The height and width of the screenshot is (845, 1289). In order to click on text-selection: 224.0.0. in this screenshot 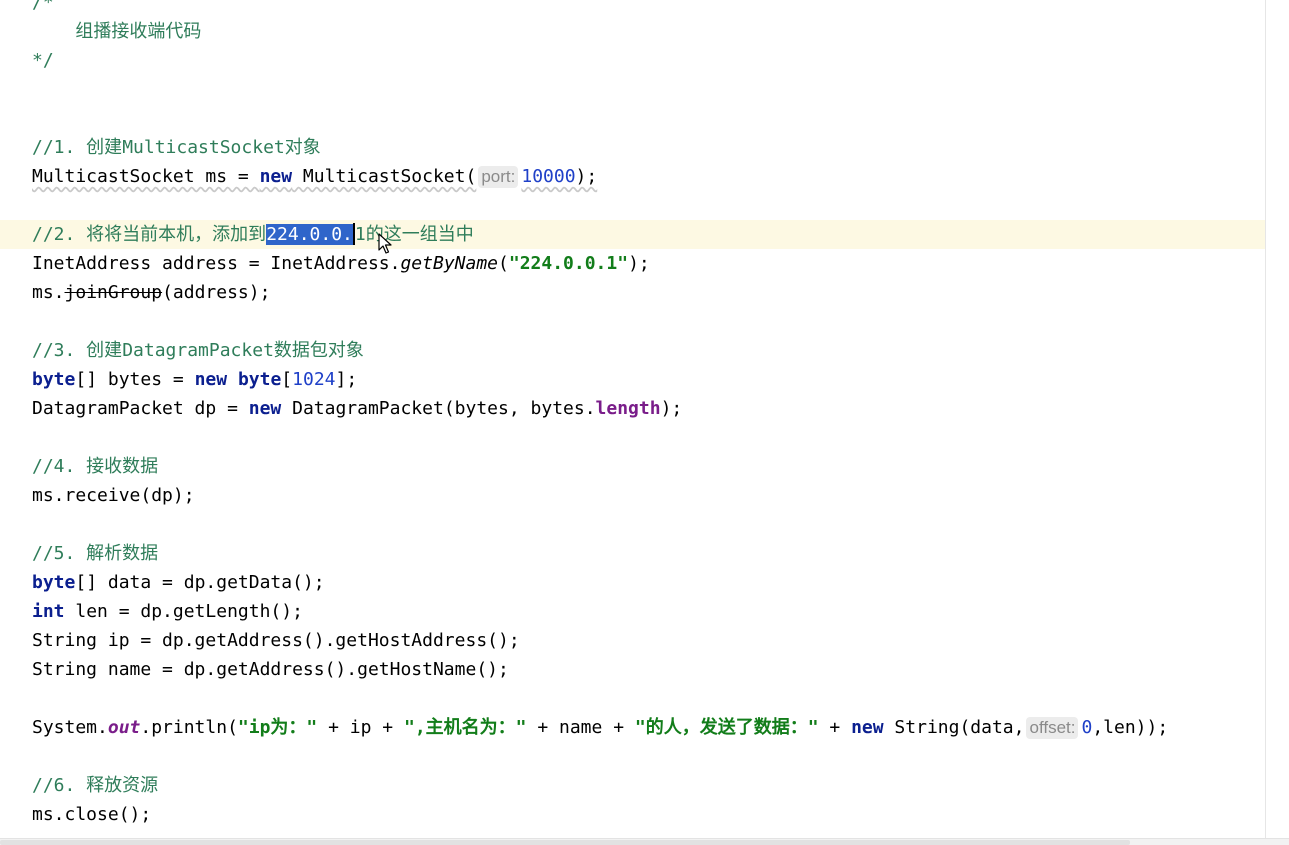, I will do `click(309, 234)`.